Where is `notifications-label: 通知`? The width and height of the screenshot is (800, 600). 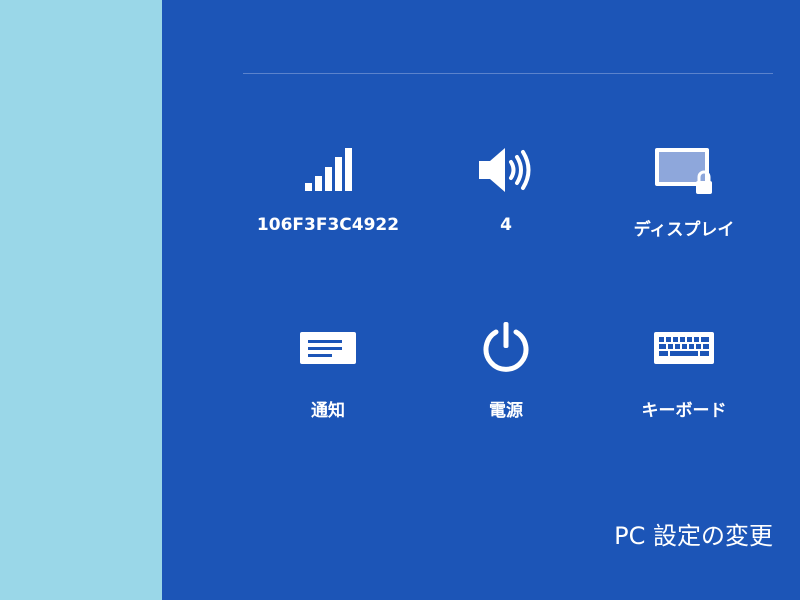
notifications-label: 通知 is located at coordinates (328, 411).